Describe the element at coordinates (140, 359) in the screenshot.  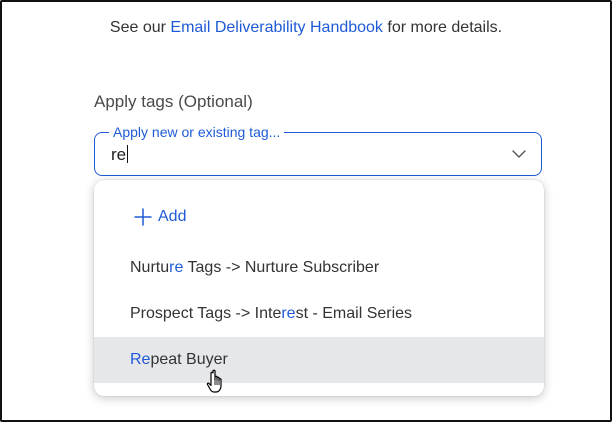
I see `option-match-highlight: Re` at that location.